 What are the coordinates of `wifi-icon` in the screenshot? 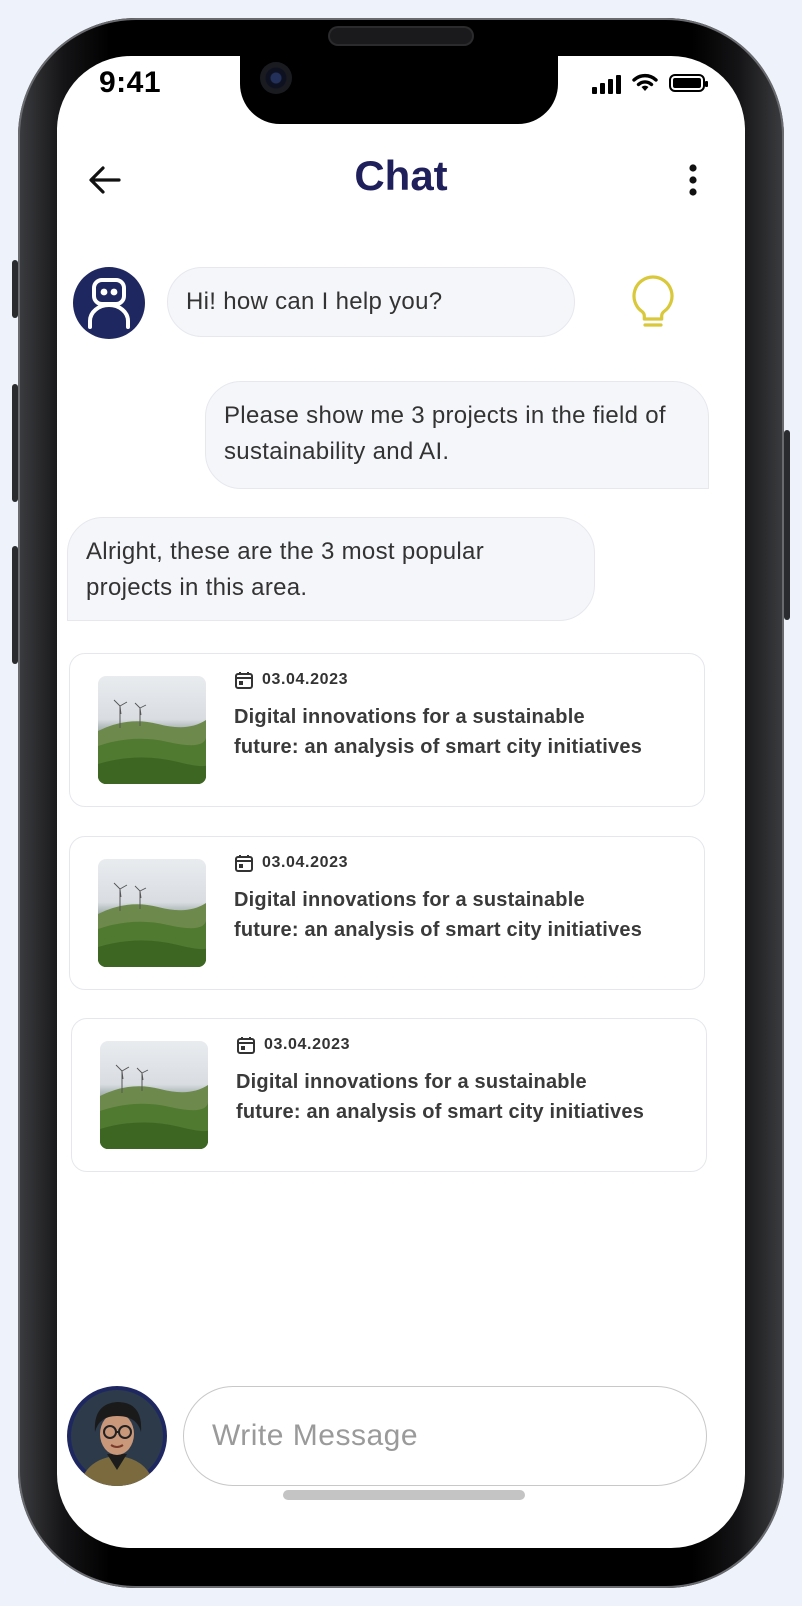 It's located at (645, 82).